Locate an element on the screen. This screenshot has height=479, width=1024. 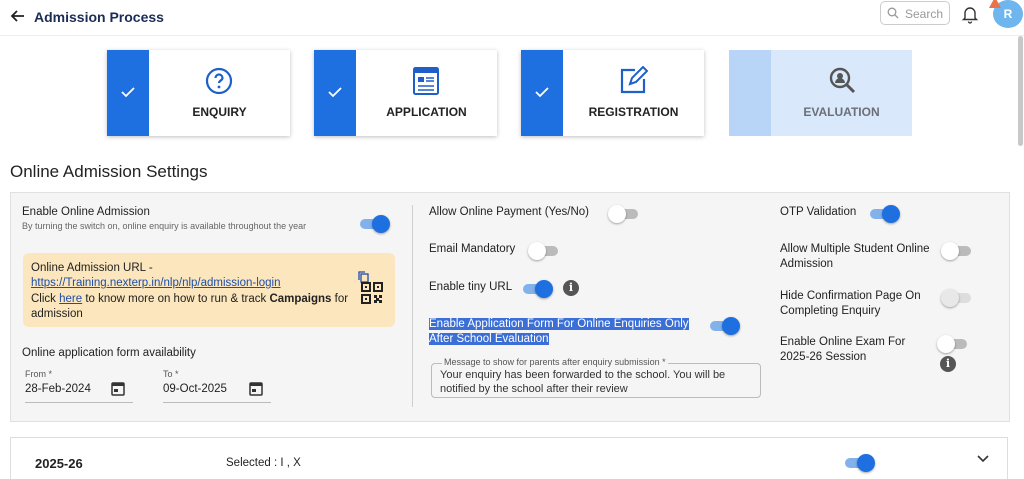
scrollbar is located at coordinates (1020, 91).